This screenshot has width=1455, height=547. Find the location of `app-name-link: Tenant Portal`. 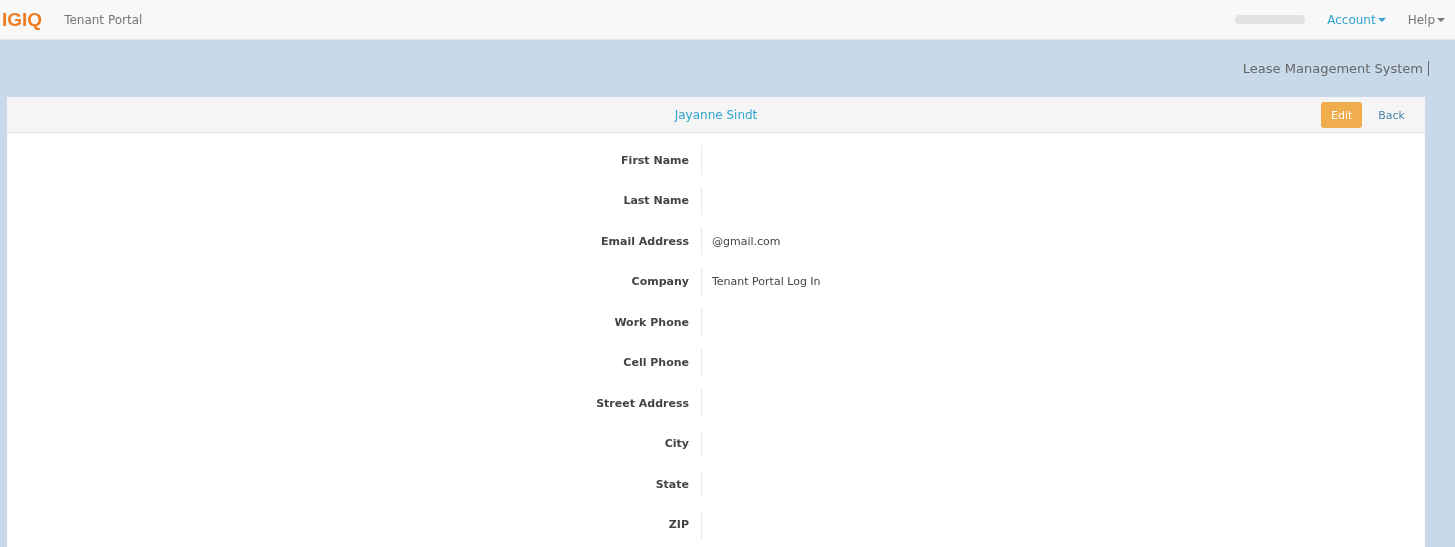

app-name-link: Tenant Portal is located at coordinates (103, 19).